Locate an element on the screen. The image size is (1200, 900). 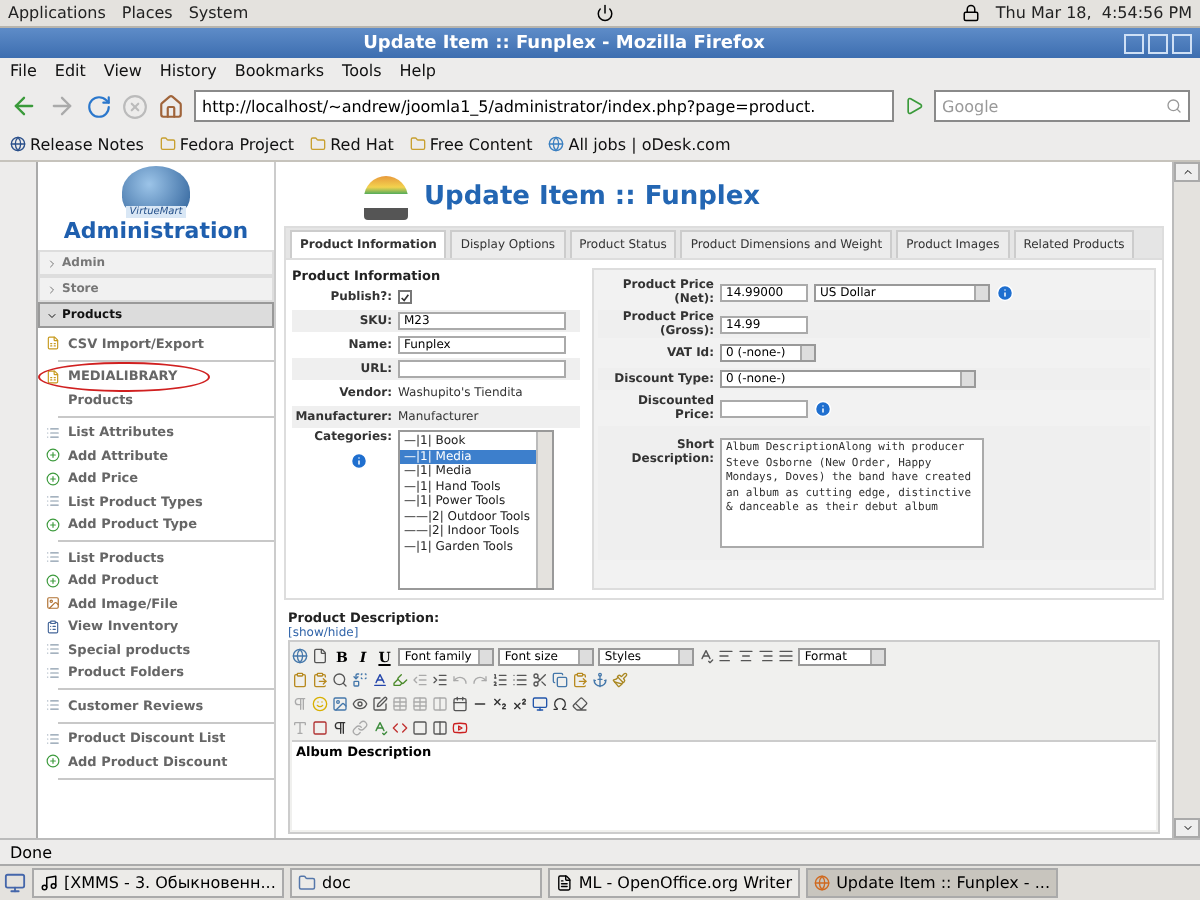
calendar-icon is located at coordinates (460, 704).